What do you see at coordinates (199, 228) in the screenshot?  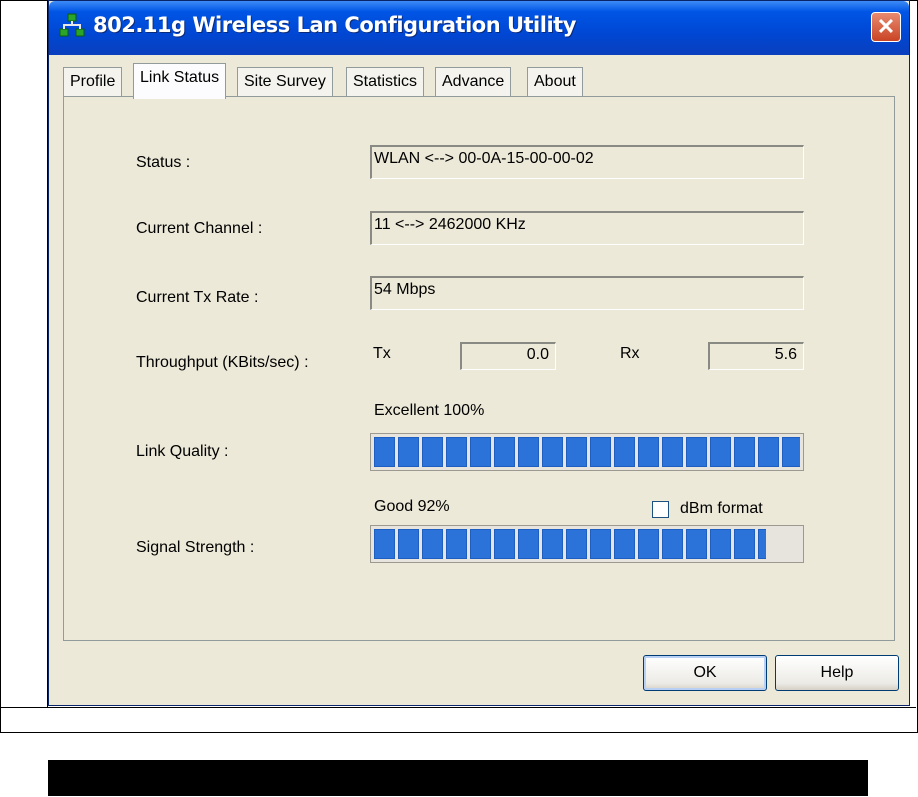 I see `current-channel-label: Current Channel :` at bounding box center [199, 228].